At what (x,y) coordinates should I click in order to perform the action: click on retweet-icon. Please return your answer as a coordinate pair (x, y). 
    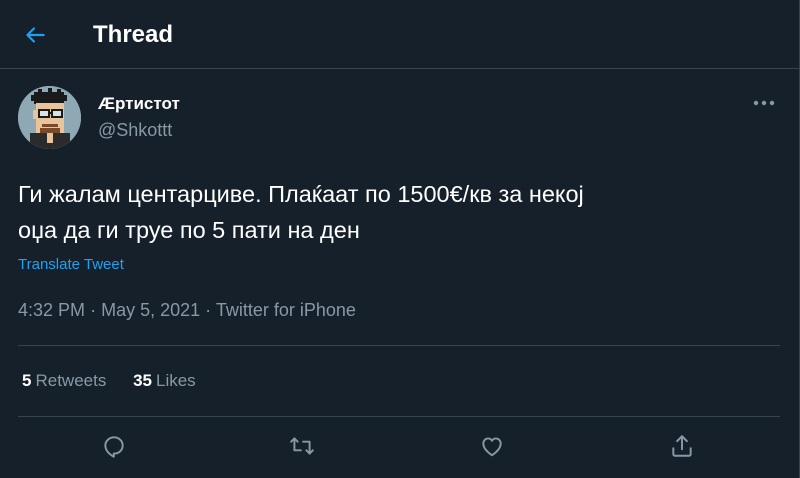
    Looking at the image, I should click on (302, 446).